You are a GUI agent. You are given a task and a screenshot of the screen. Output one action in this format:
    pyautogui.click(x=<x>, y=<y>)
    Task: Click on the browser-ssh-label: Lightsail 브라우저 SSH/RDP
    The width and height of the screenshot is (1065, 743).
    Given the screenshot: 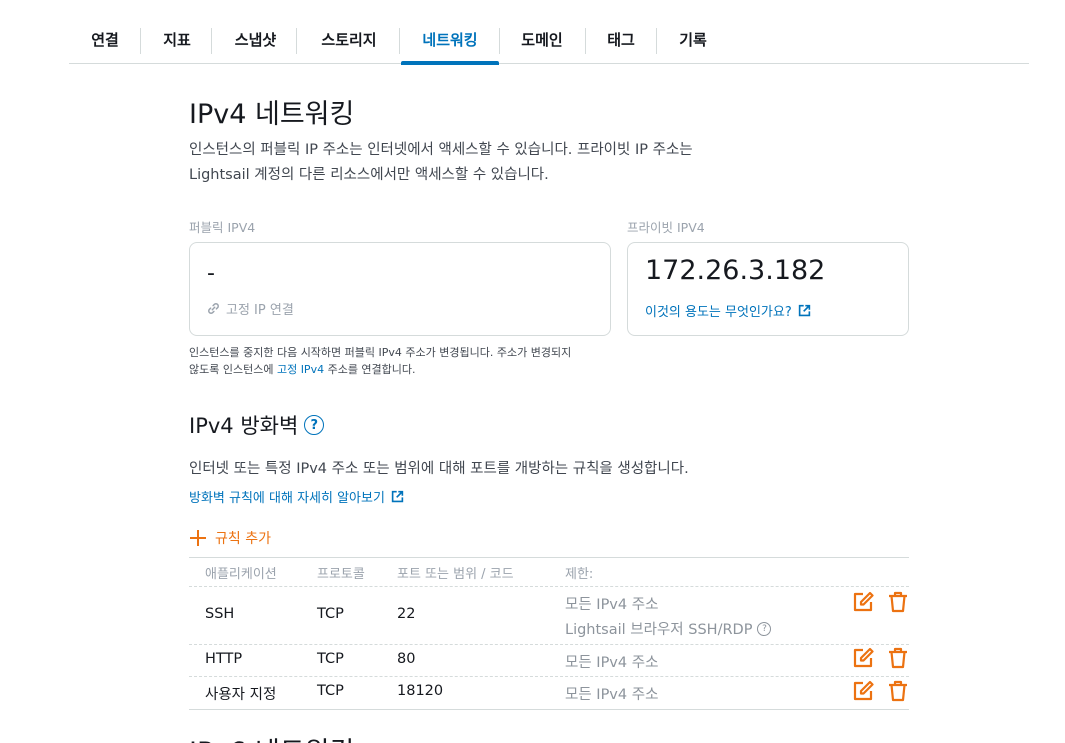 What is the action you would take?
    pyautogui.click(x=659, y=630)
    